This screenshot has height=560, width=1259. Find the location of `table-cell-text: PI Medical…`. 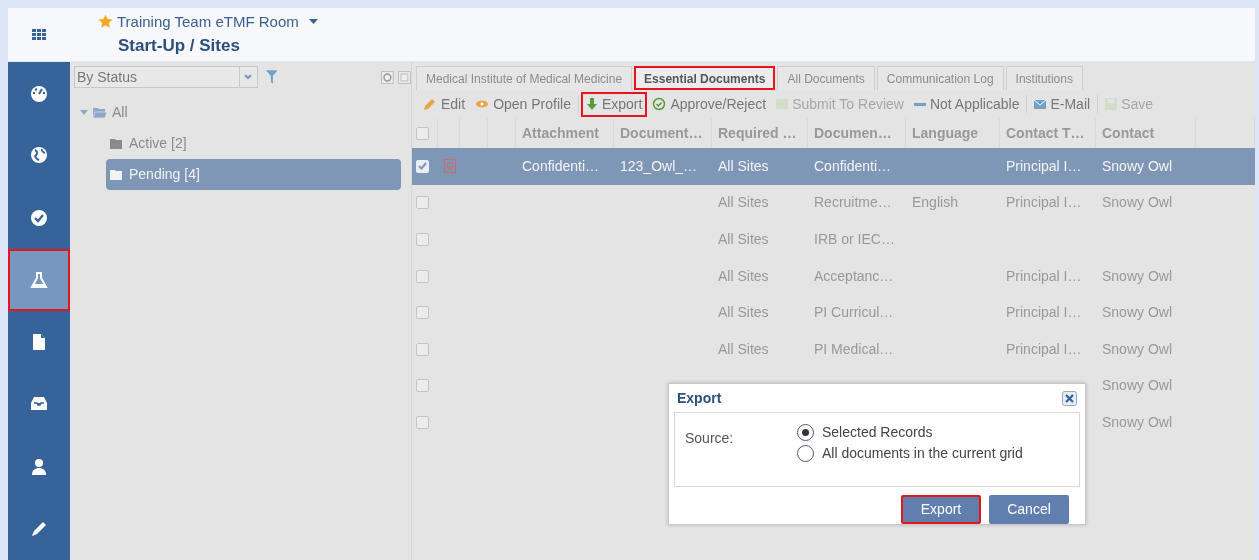

table-cell-text: PI Medical… is located at coordinates (854, 349).